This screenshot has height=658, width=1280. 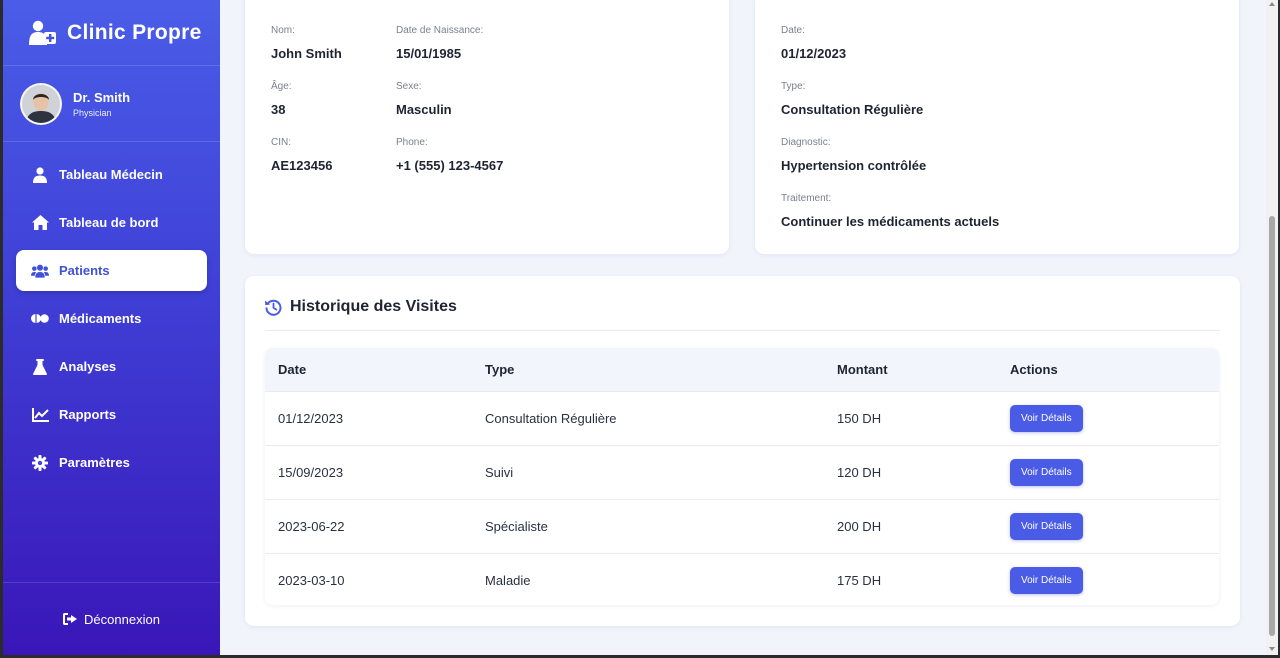 I want to click on sidebar-item-medicaments: Médicaments, so click(x=111, y=318).